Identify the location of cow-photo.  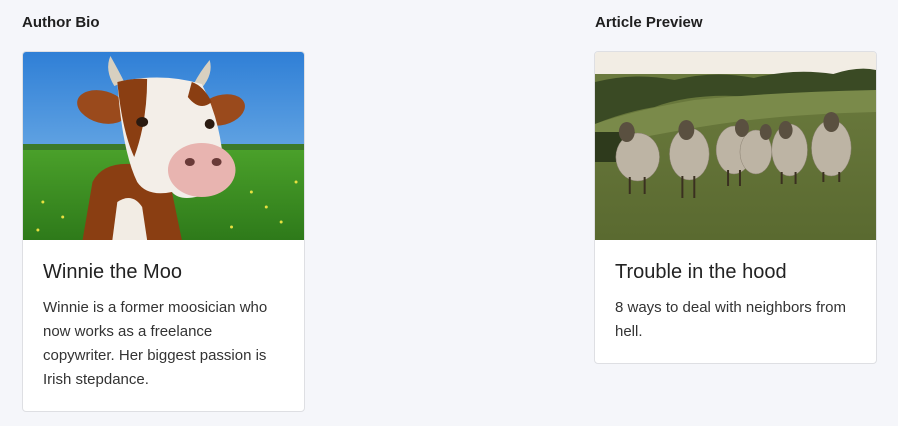
(163, 146).